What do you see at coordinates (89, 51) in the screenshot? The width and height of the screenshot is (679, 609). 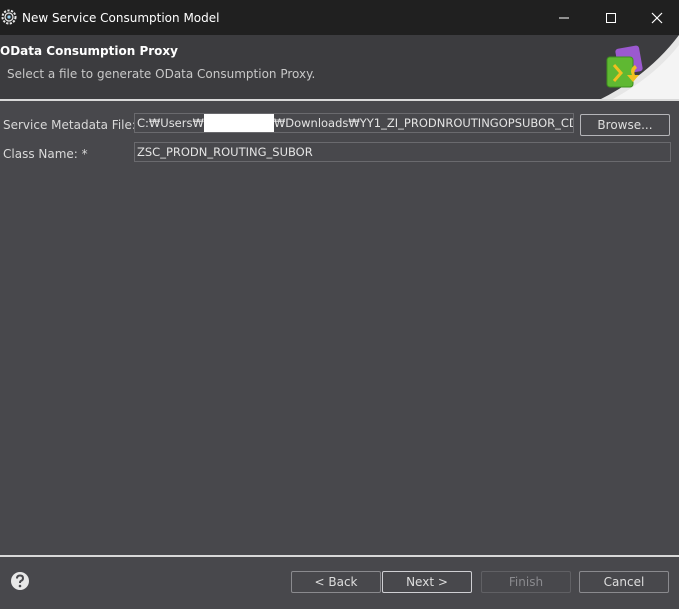 I see `banner-title: OData Consumption Proxy` at bounding box center [89, 51].